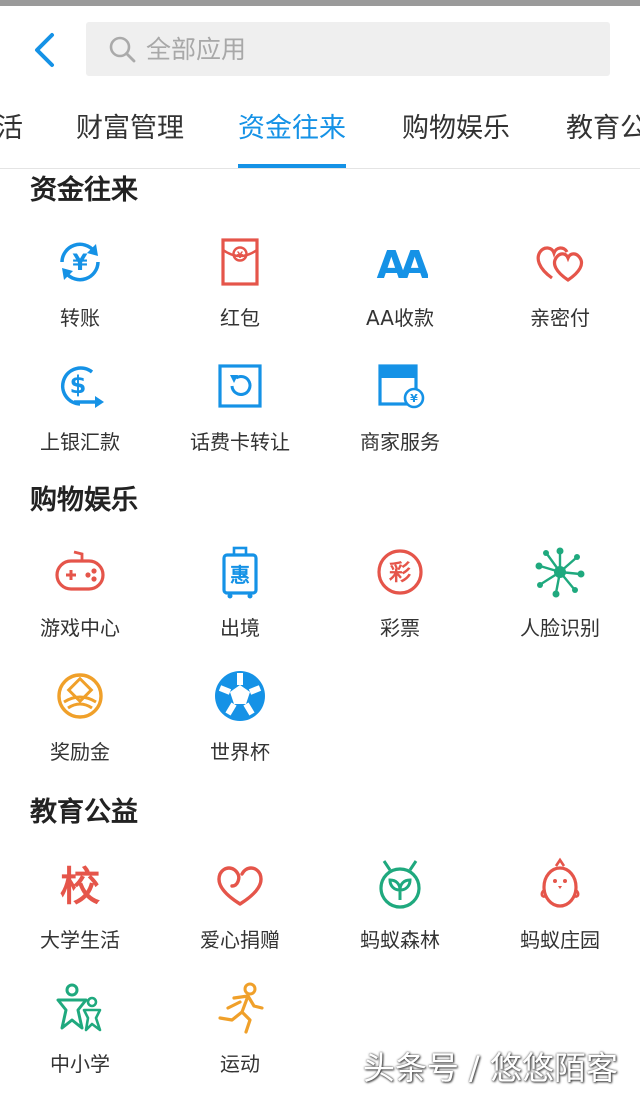 Image resolution: width=640 pixels, height=1101 pixels. I want to click on app-sports: 运动, so click(240, 1031).